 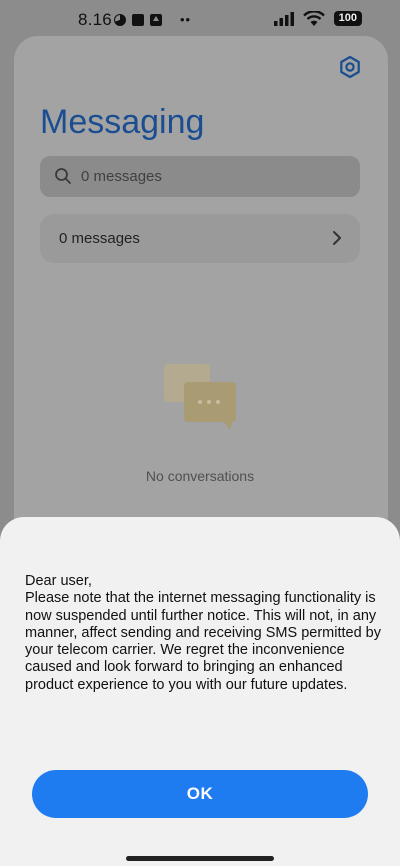 I want to click on ok-button: OK, so click(x=200, y=794).